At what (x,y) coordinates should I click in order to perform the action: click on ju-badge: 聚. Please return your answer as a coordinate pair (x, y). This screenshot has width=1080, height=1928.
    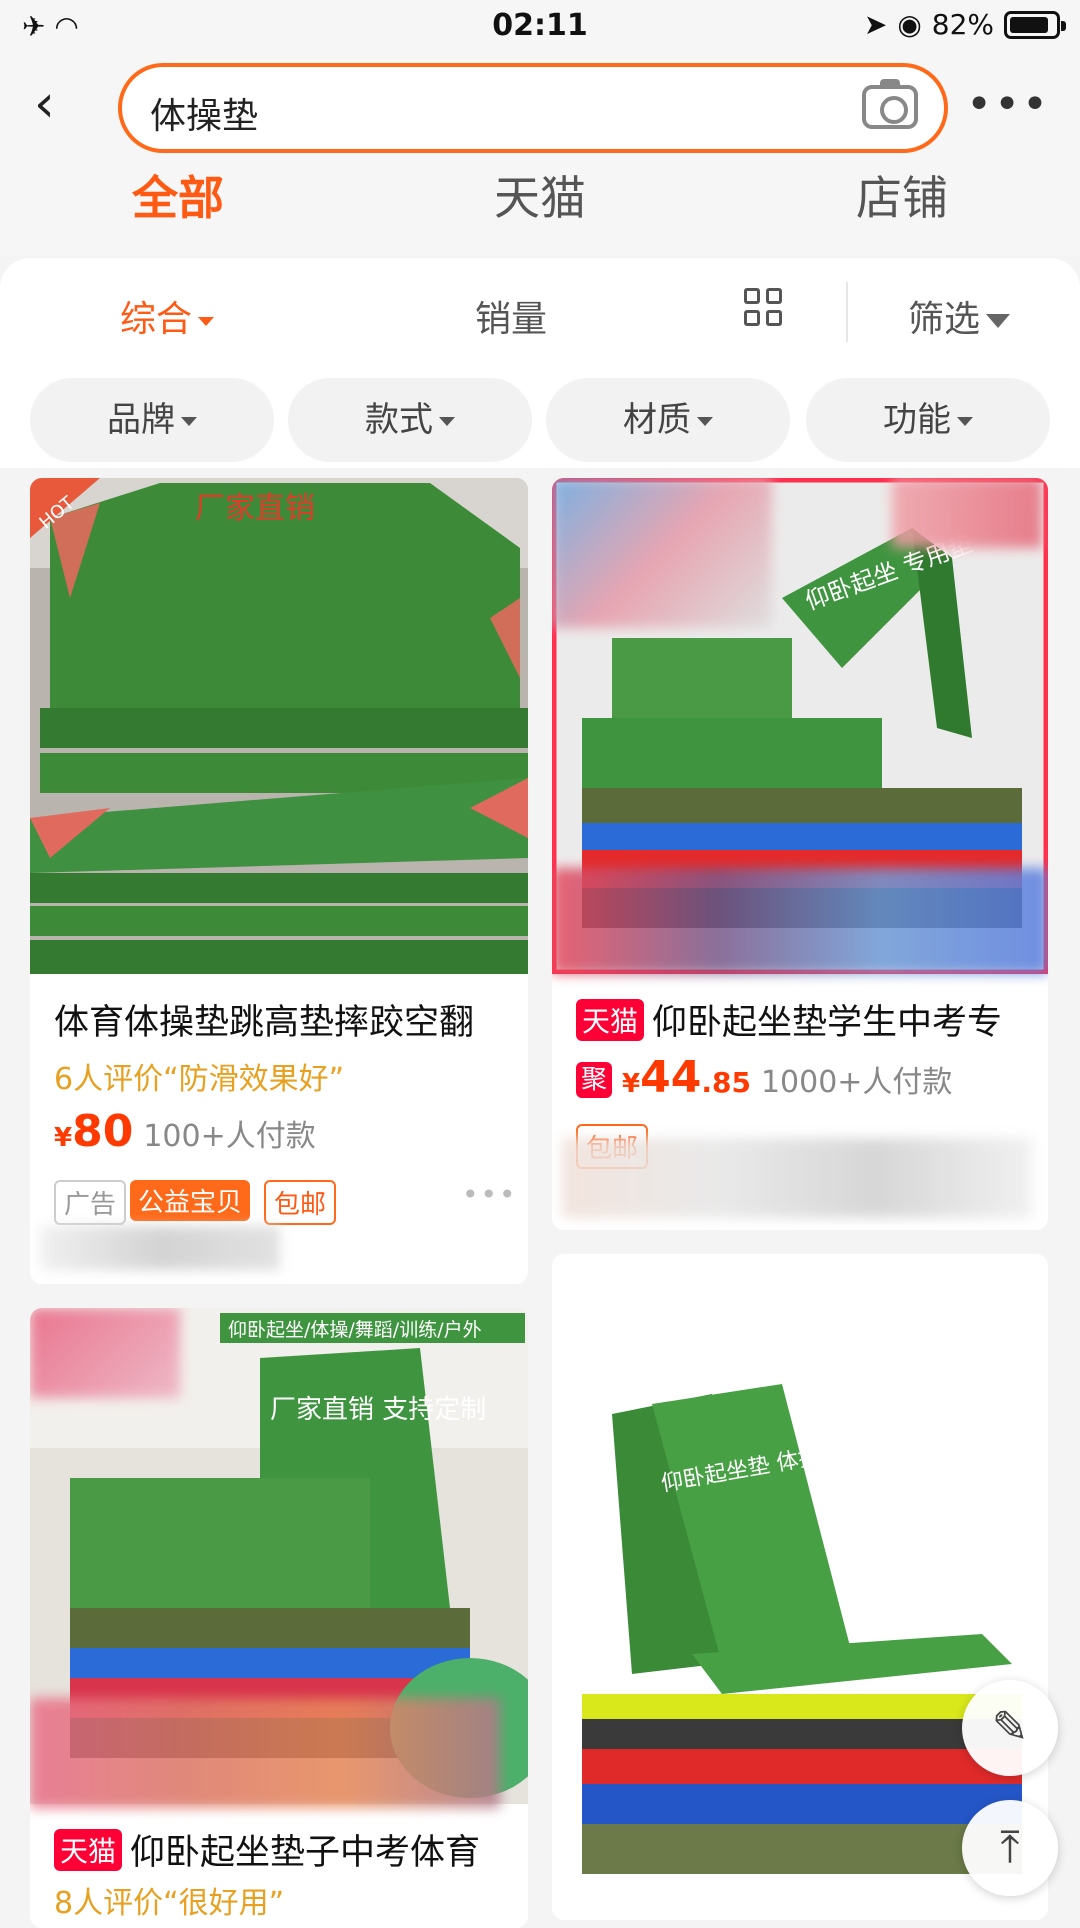
    Looking at the image, I should click on (594, 1080).